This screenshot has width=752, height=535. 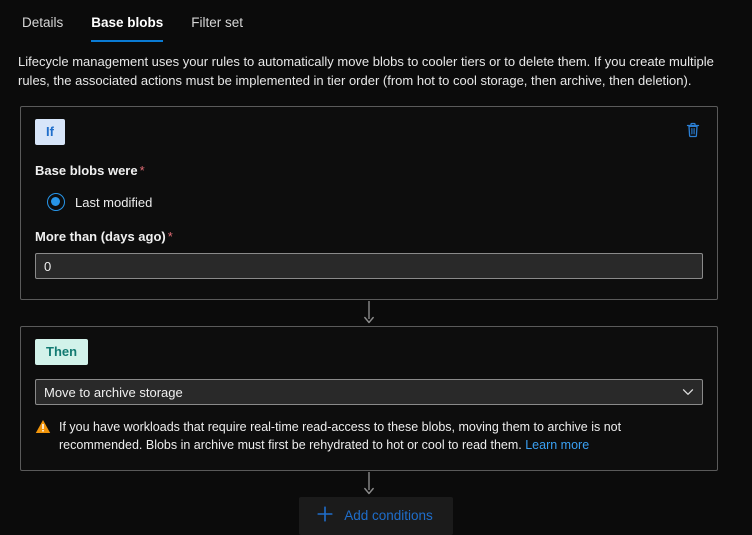 I want to click on action-select-value: Move to archive storage, so click(x=113, y=392).